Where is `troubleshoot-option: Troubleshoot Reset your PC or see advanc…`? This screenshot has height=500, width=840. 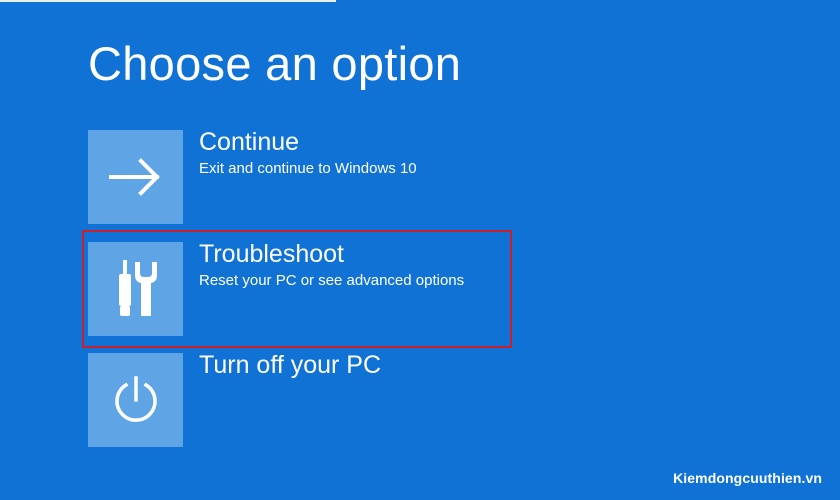 troubleshoot-option: Troubleshoot Reset your PC or see advanc… is located at coordinates (303, 288).